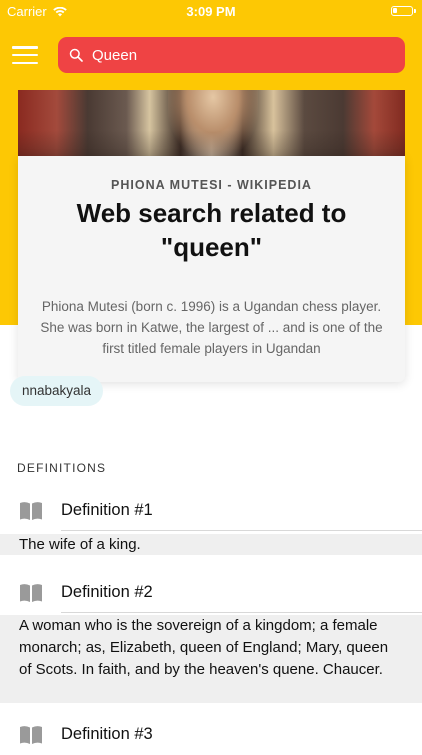  I want to click on definition-text: The wife of a king., so click(211, 544).